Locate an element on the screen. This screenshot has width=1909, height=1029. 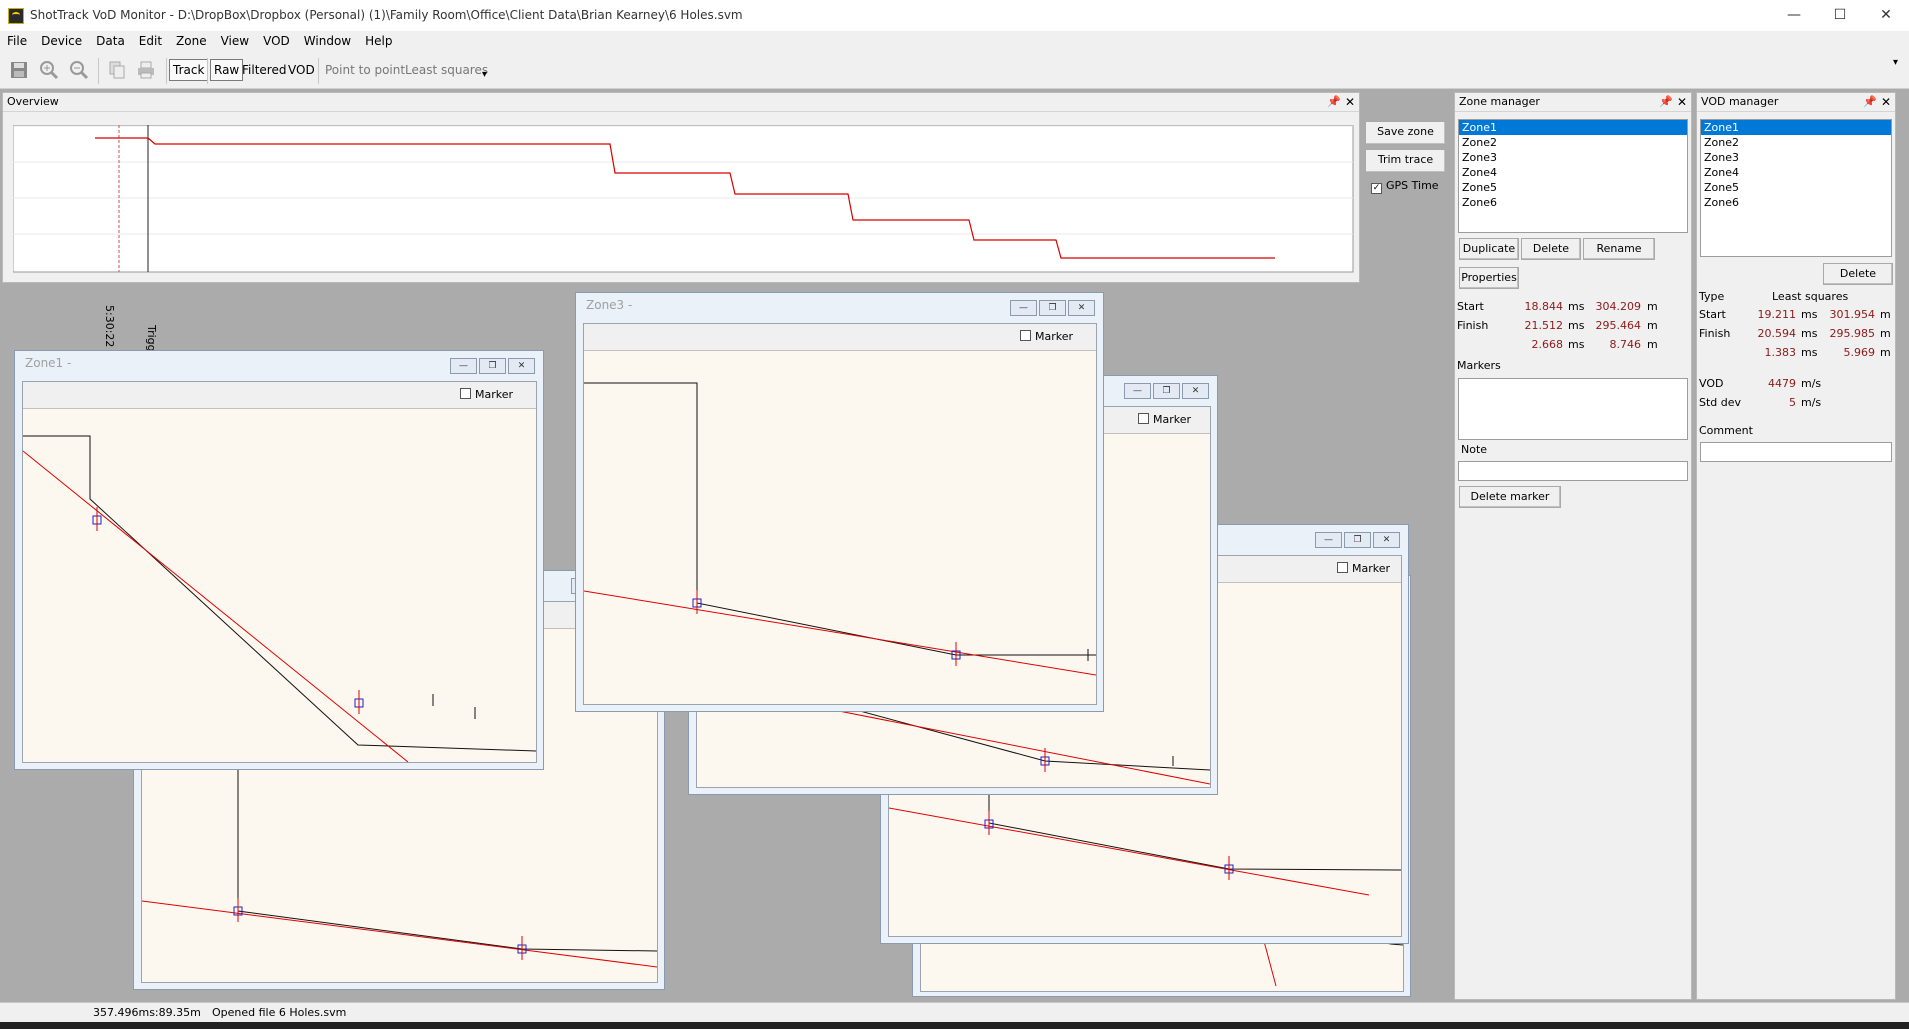
zone-manager-header: Zone manager 📌 ✕ is located at coordinates (1573, 102).